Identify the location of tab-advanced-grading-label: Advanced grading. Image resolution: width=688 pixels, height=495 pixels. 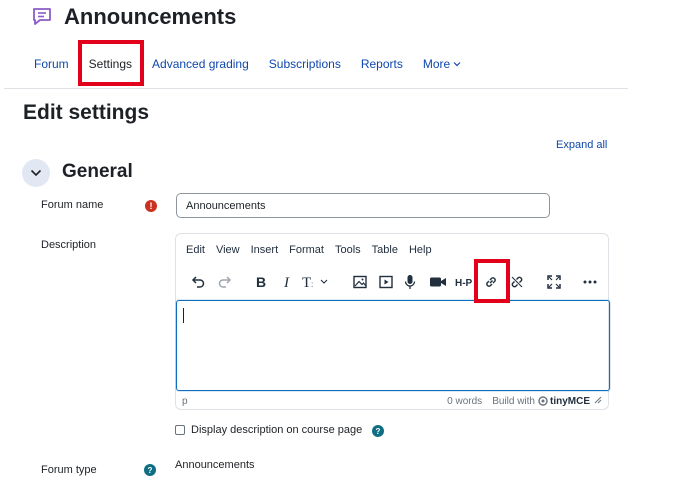
(200, 64).